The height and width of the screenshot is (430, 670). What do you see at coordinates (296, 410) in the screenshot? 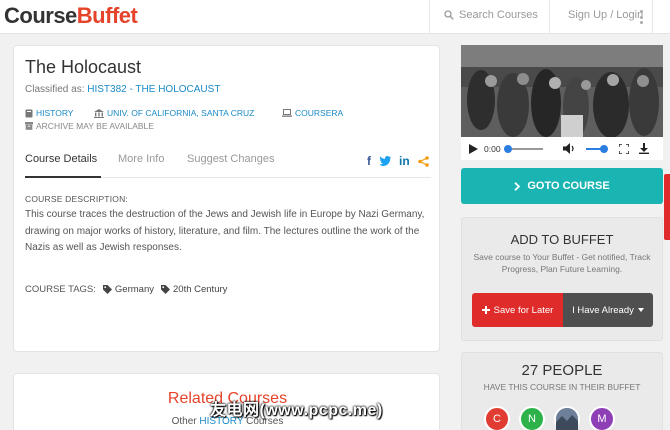
I see `watermark-text: 友电网(www.pcpc.me)` at bounding box center [296, 410].